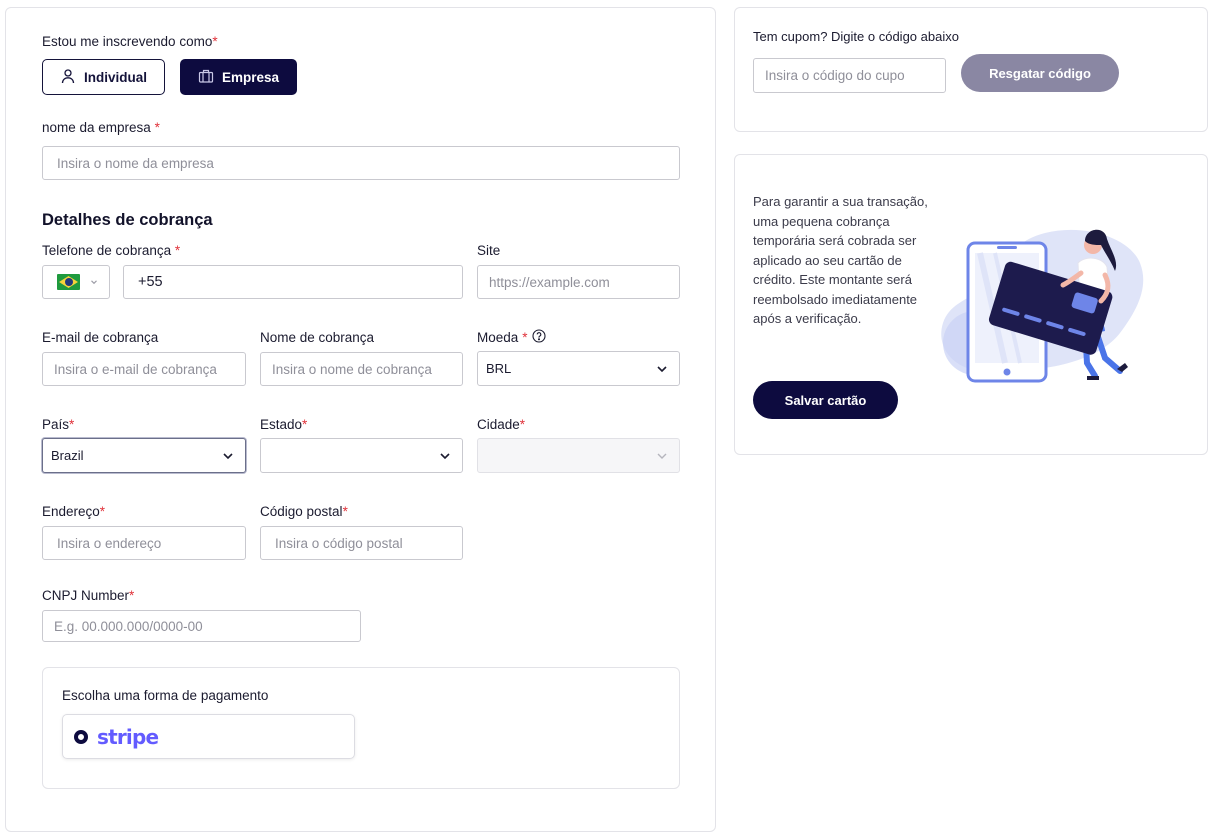 The width and height of the screenshot is (1214, 838). What do you see at coordinates (81, 736) in the screenshot?
I see `radio-selected-icon` at bounding box center [81, 736].